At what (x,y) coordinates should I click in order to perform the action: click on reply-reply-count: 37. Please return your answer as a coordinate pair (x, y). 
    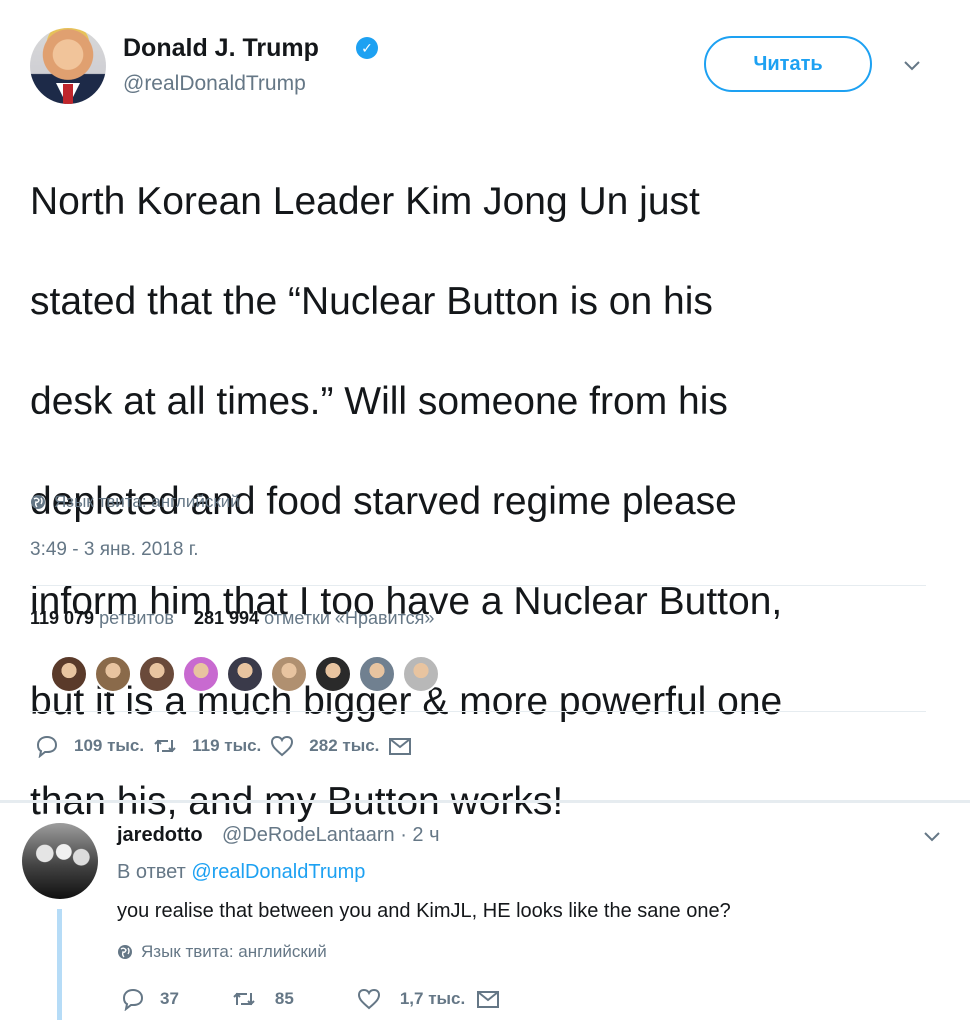
    Looking at the image, I should click on (169, 999).